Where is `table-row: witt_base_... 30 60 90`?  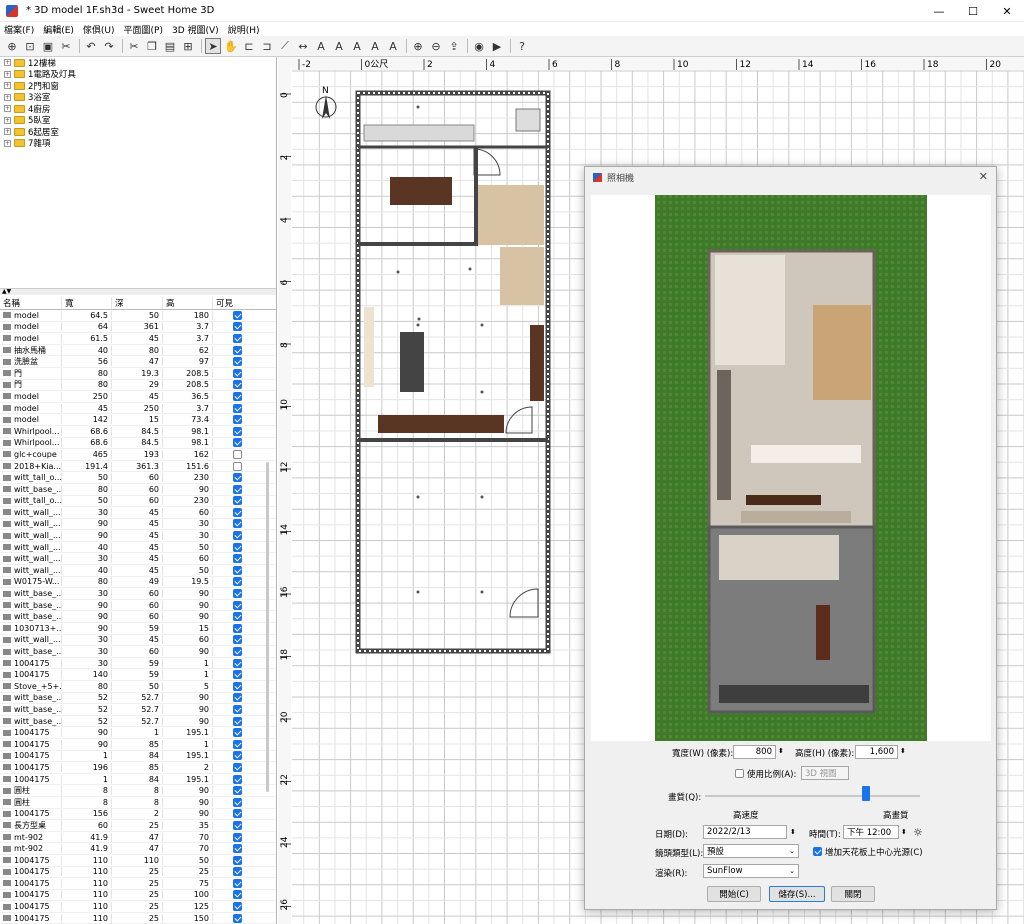
table-row: witt_base_... 30 60 90 is located at coordinates (138, 652).